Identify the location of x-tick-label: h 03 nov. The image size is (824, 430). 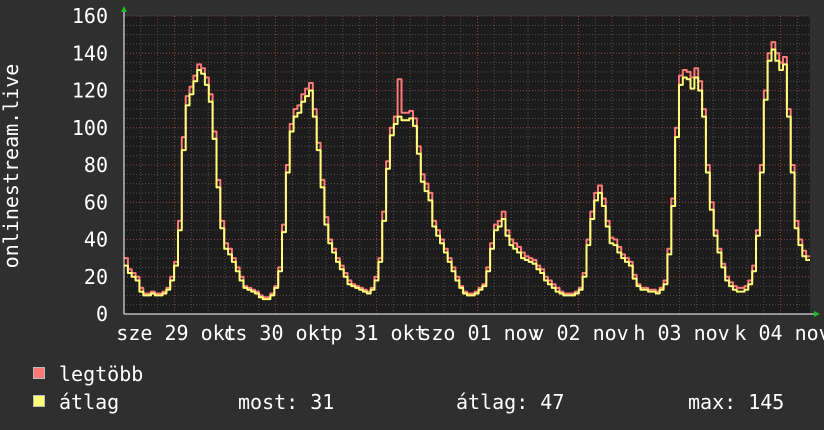
(681, 333).